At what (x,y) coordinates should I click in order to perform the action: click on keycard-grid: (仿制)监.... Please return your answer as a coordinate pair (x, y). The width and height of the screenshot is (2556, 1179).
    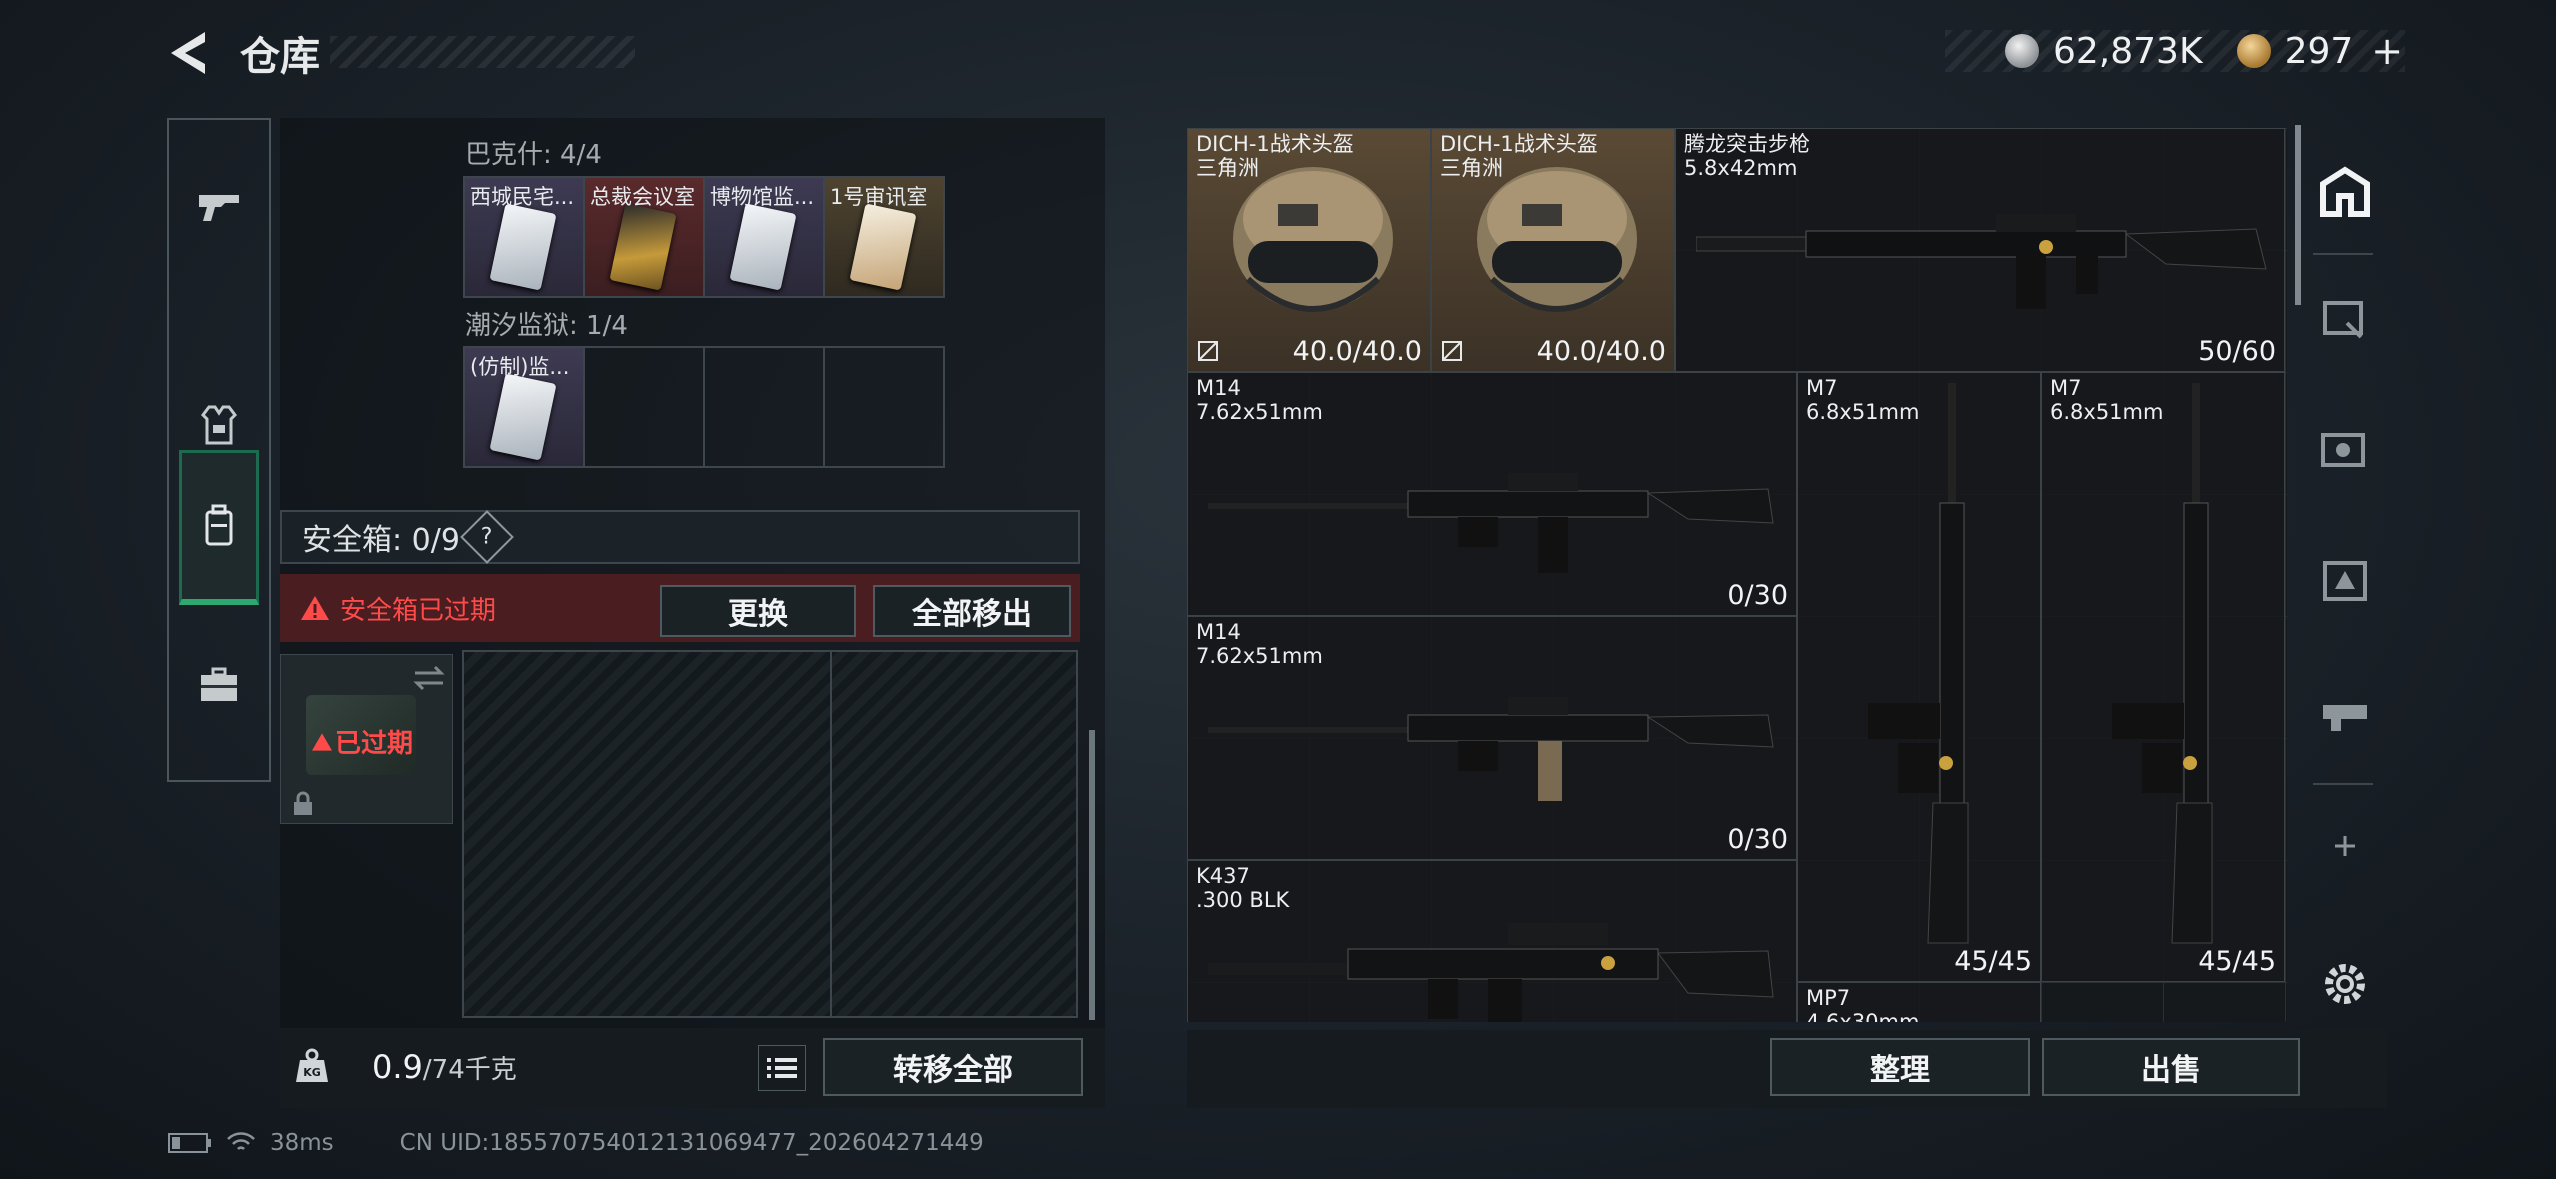
    Looking at the image, I should click on (704, 407).